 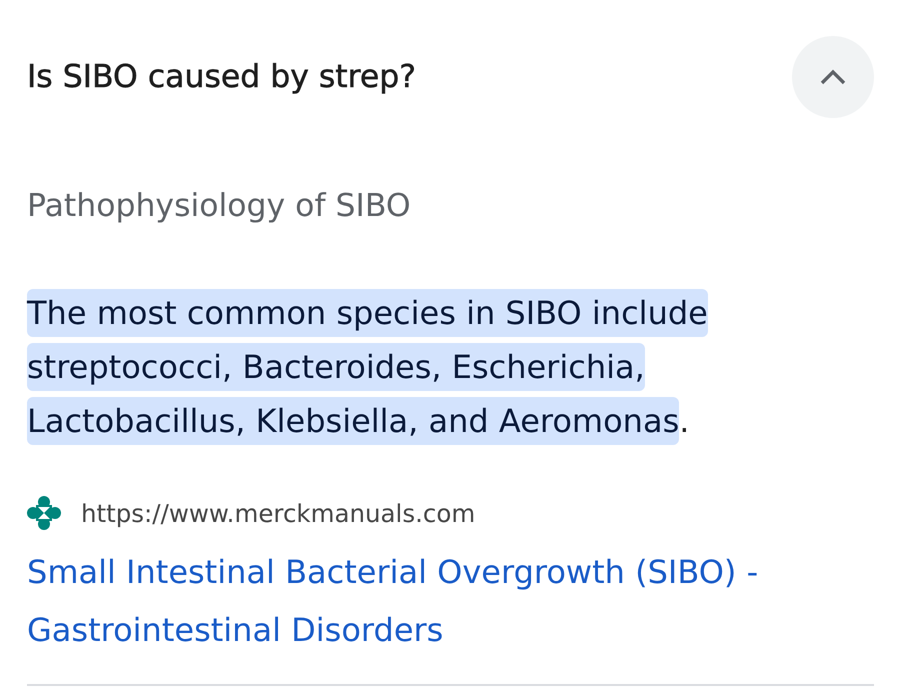 I want to click on question-text: Is SIBO caused by strep?, so click(x=221, y=77).